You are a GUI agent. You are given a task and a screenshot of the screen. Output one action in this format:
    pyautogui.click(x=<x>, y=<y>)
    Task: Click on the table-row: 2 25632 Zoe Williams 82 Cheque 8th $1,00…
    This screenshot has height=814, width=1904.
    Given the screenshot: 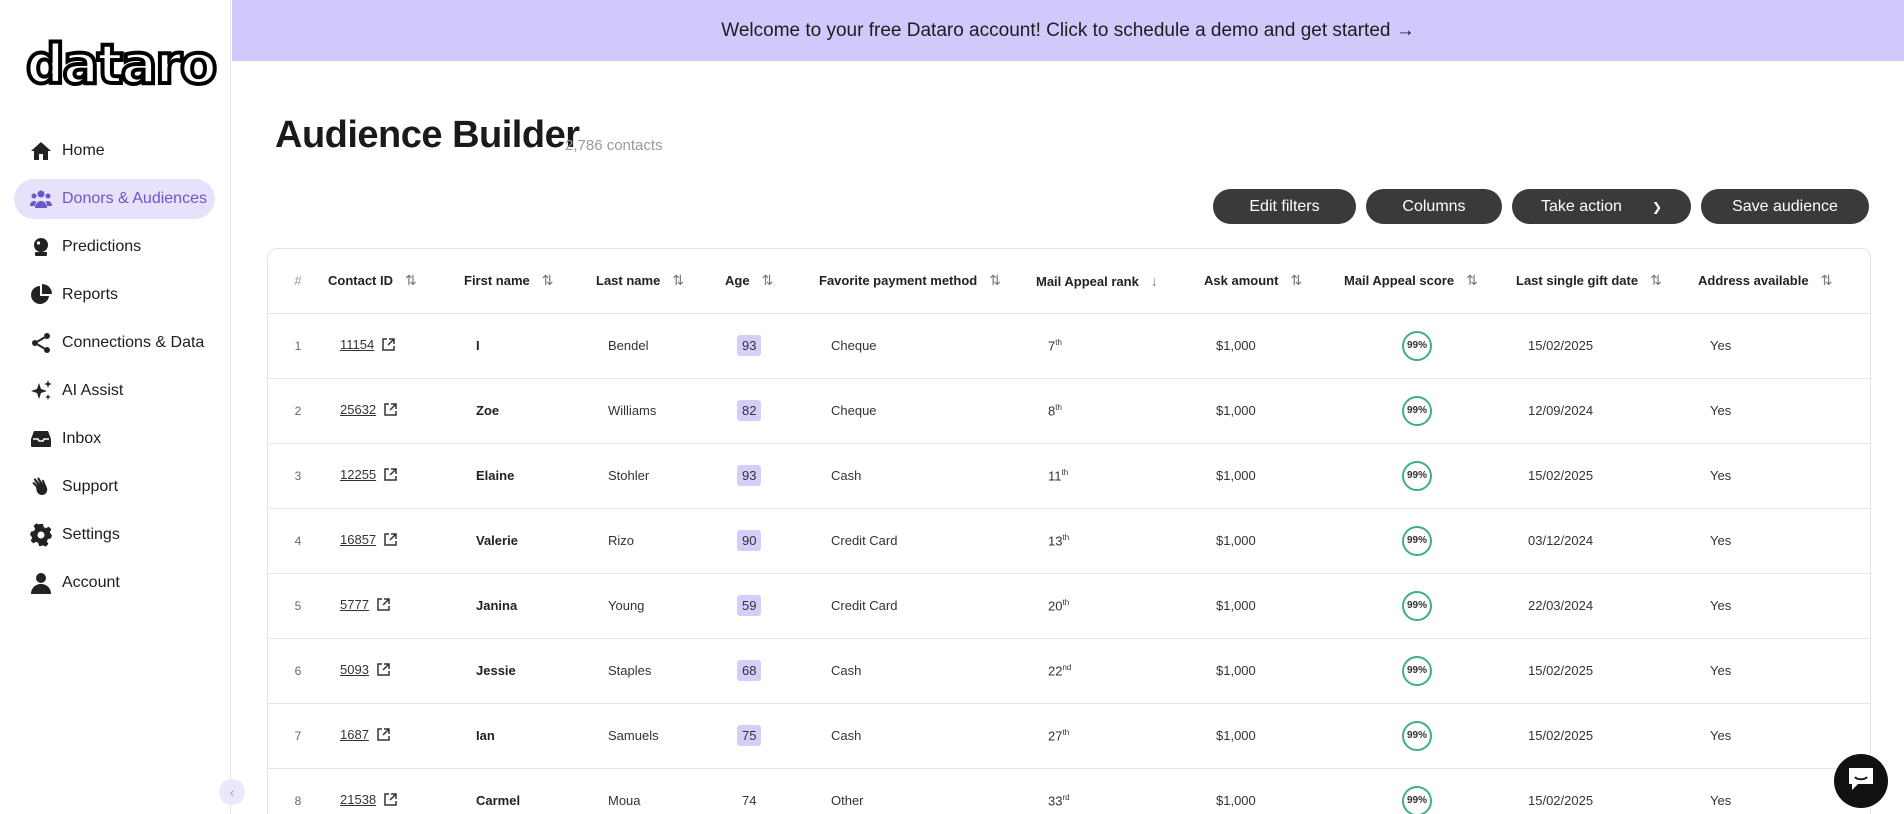 What is the action you would take?
    pyautogui.click(x=1069, y=411)
    